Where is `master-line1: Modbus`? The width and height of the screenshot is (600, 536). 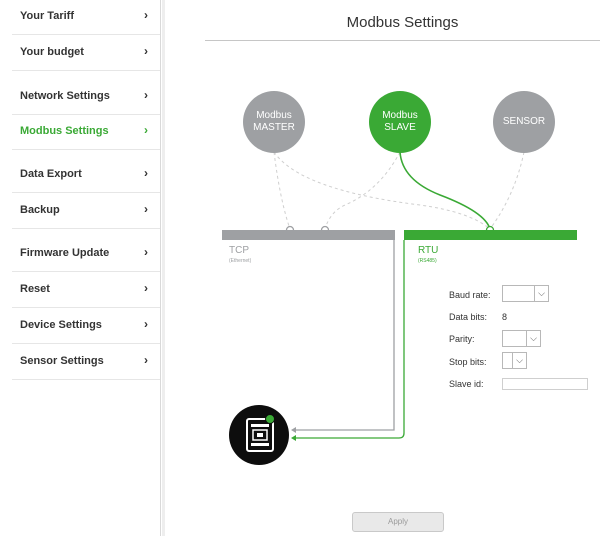
master-line1: Modbus is located at coordinates (274, 115).